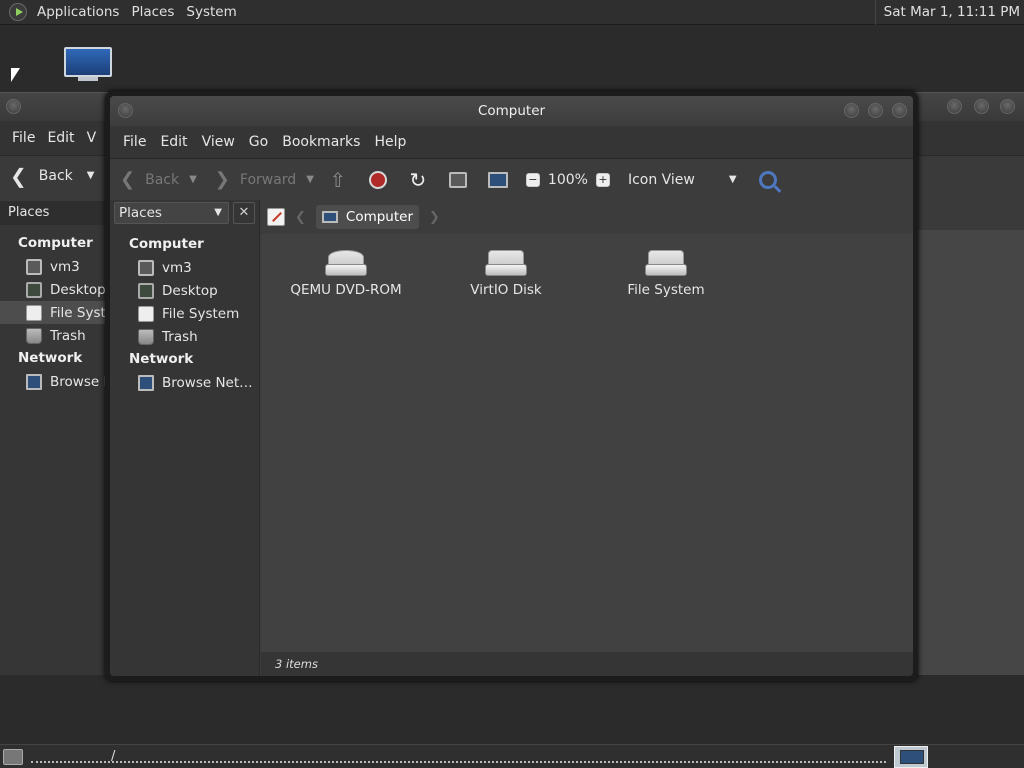 Image resolution: width=1024 pixels, height=768 pixels. What do you see at coordinates (23, 138) in the screenshot?
I see `bg-menu-file: File` at bounding box center [23, 138].